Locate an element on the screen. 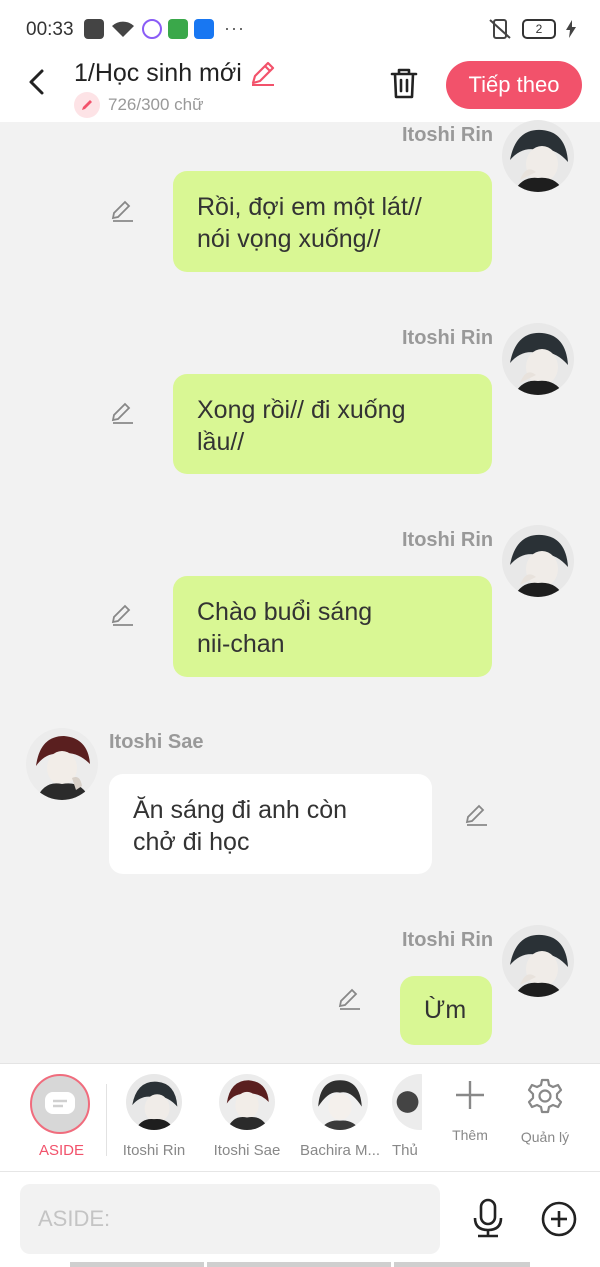 This screenshot has width=600, height=1267. system-icons: 2 is located at coordinates (532, 29).